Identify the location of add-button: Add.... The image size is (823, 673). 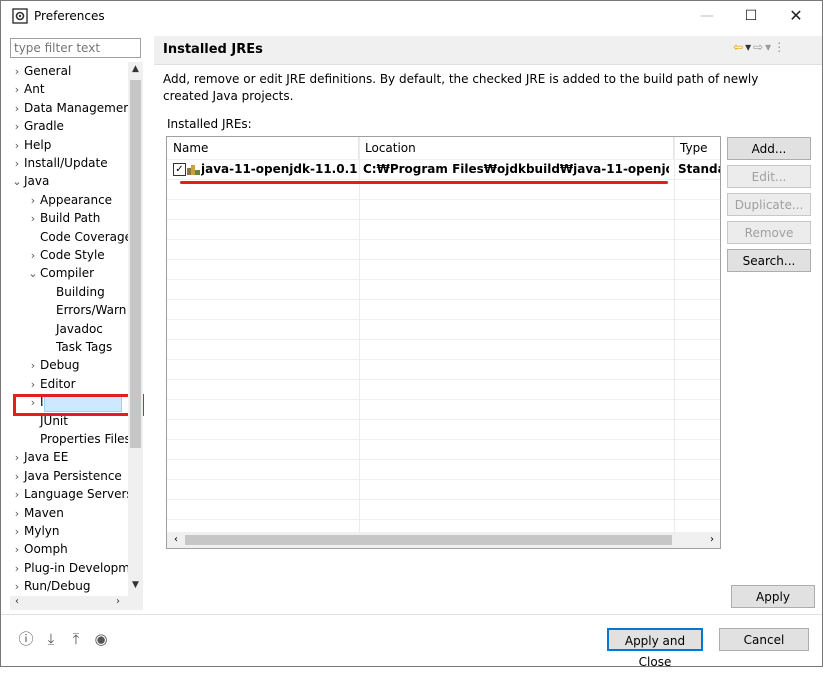
(769, 148).